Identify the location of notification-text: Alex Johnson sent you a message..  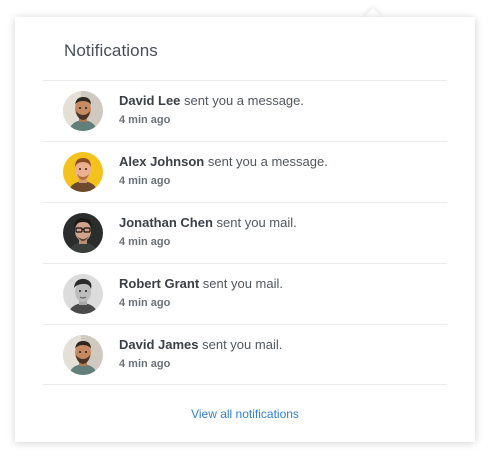
(223, 161).